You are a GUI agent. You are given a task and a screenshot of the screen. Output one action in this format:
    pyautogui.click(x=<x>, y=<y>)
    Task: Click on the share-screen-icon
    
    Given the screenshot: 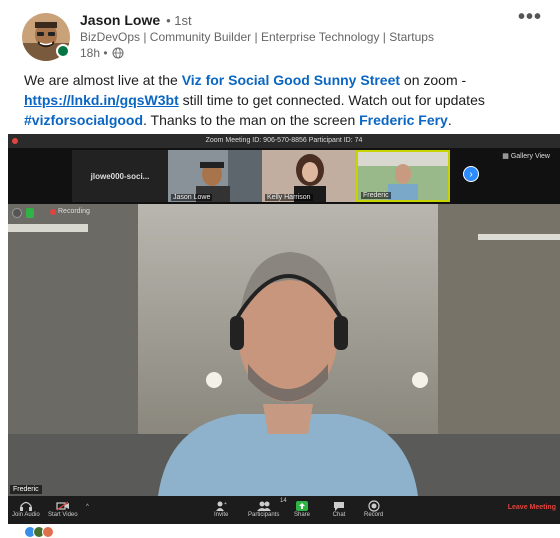 What is the action you would take?
    pyautogui.click(x=302, y=505)
    